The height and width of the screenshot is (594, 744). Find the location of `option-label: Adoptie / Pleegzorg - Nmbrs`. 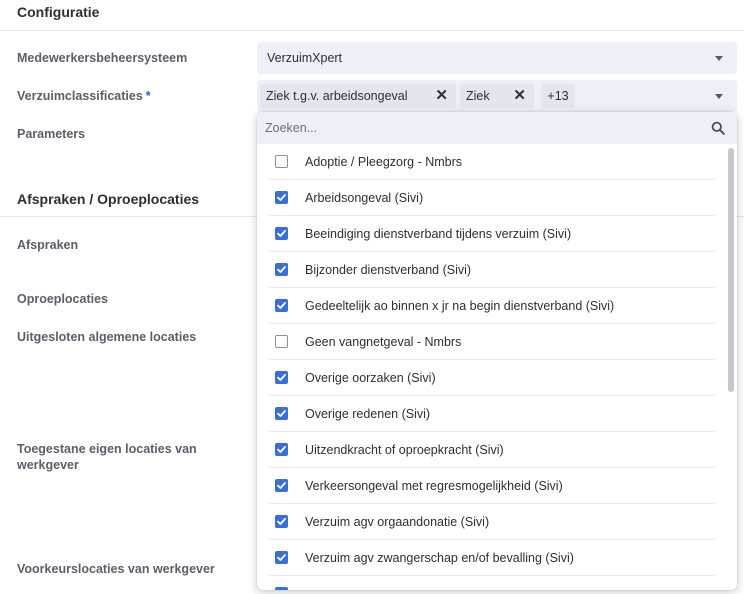

option-label: Adoptie / Pleegzorg - Nmbrs is located at coordinates (384, 162).